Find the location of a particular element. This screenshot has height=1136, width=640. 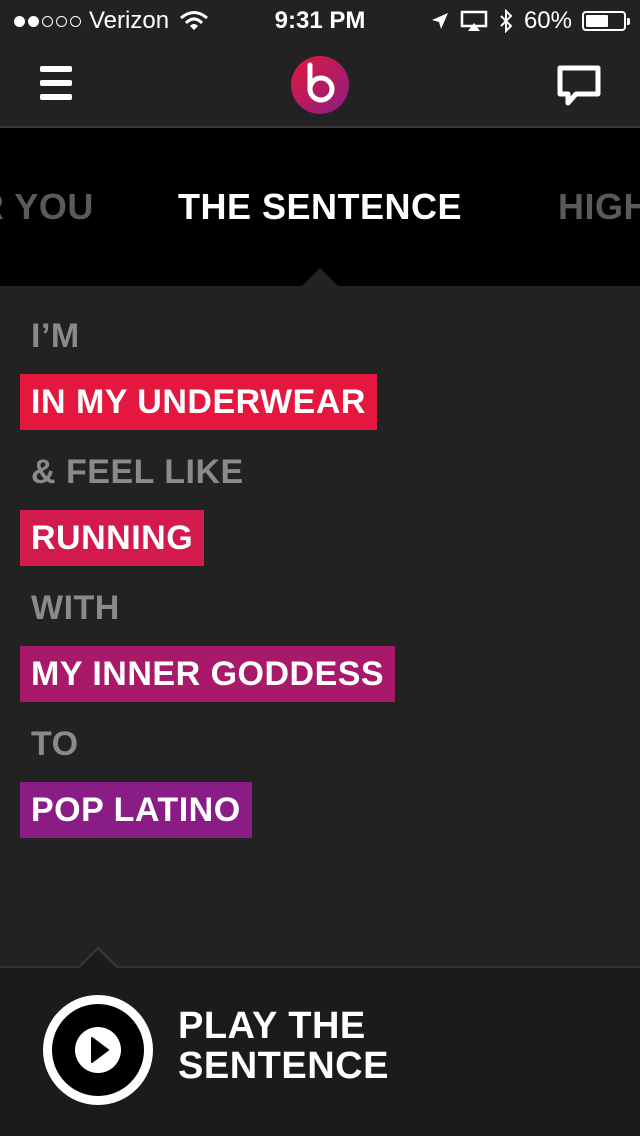

tab-next: HIGH is located at coordinates (599, 207).